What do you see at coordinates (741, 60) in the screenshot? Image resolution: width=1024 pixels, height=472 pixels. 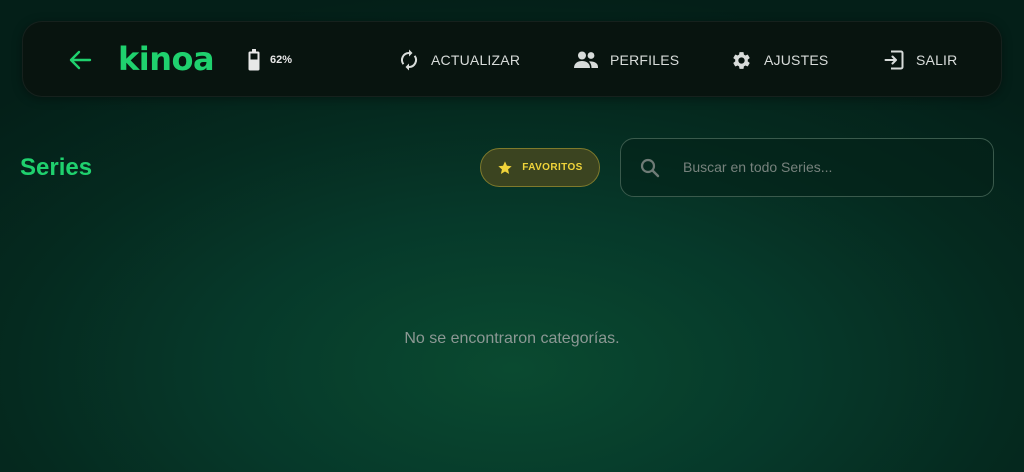 I see `gear-icon` at bounding box center [741, 60].